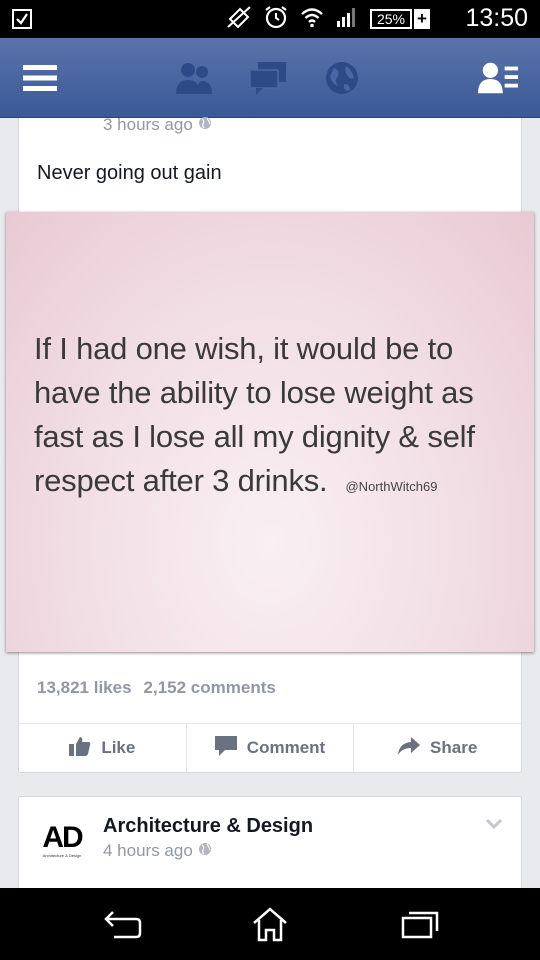  What do you see at coordinates (80, 748) in the screenshot?
I see `thumbs-up-icon` at bounding box center [80, 748].